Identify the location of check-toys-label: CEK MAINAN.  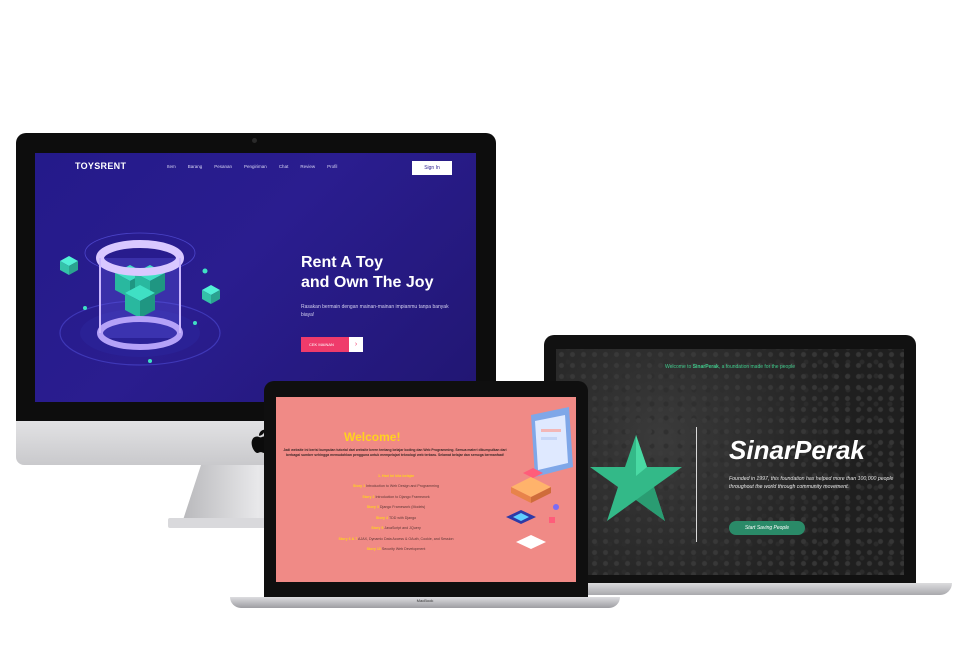
(321, 344).